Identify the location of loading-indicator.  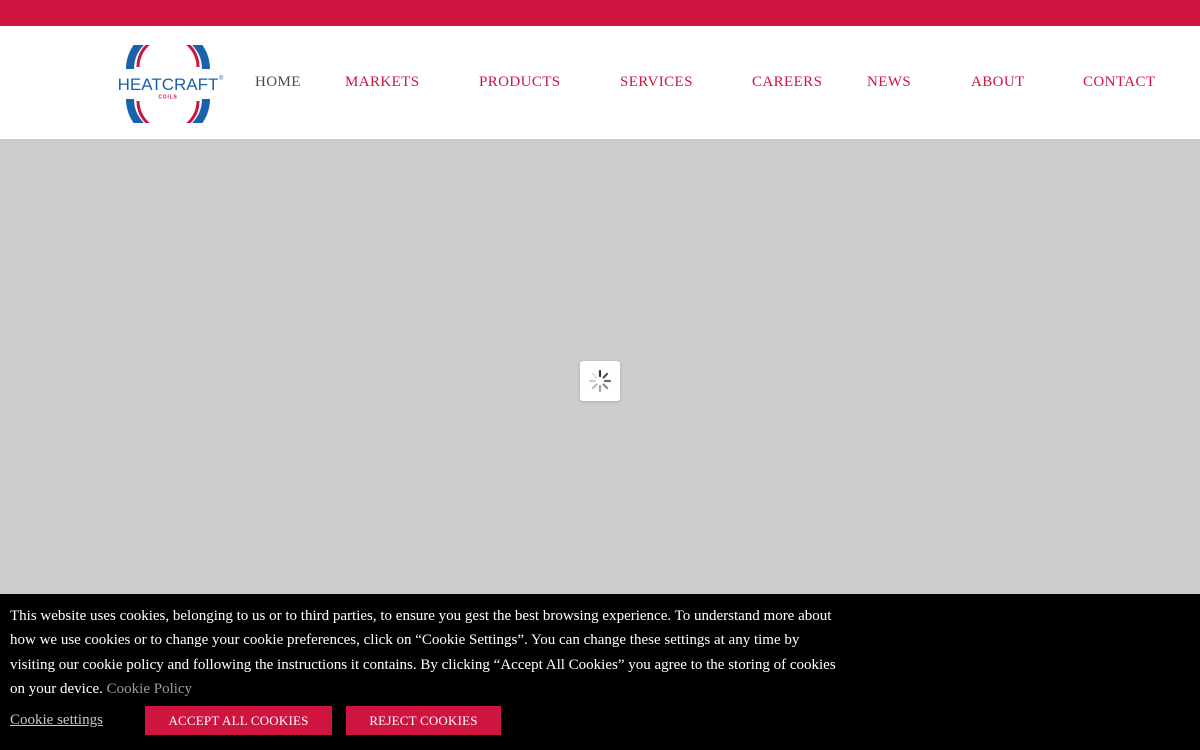
(600, 381).